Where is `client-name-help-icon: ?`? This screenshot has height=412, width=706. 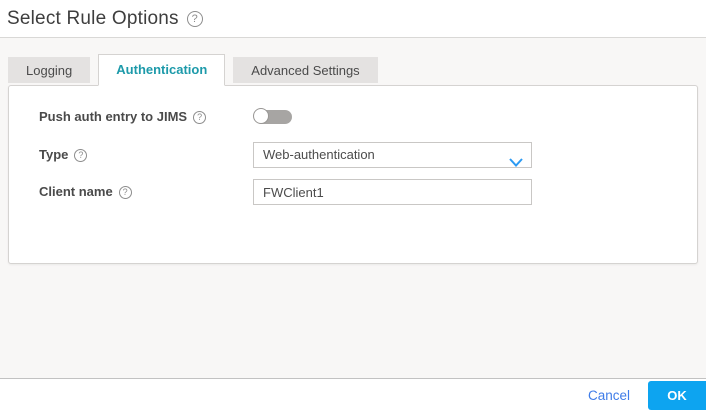
client-name-help-icon: ? is located at coordinates (125, 192).